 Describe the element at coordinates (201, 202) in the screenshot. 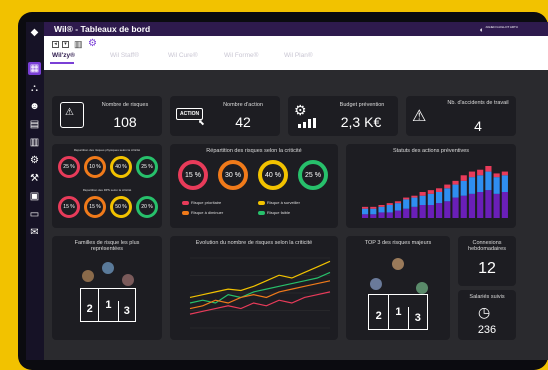

I see `legend-prioritaire: Risque prioritaire` at that location.